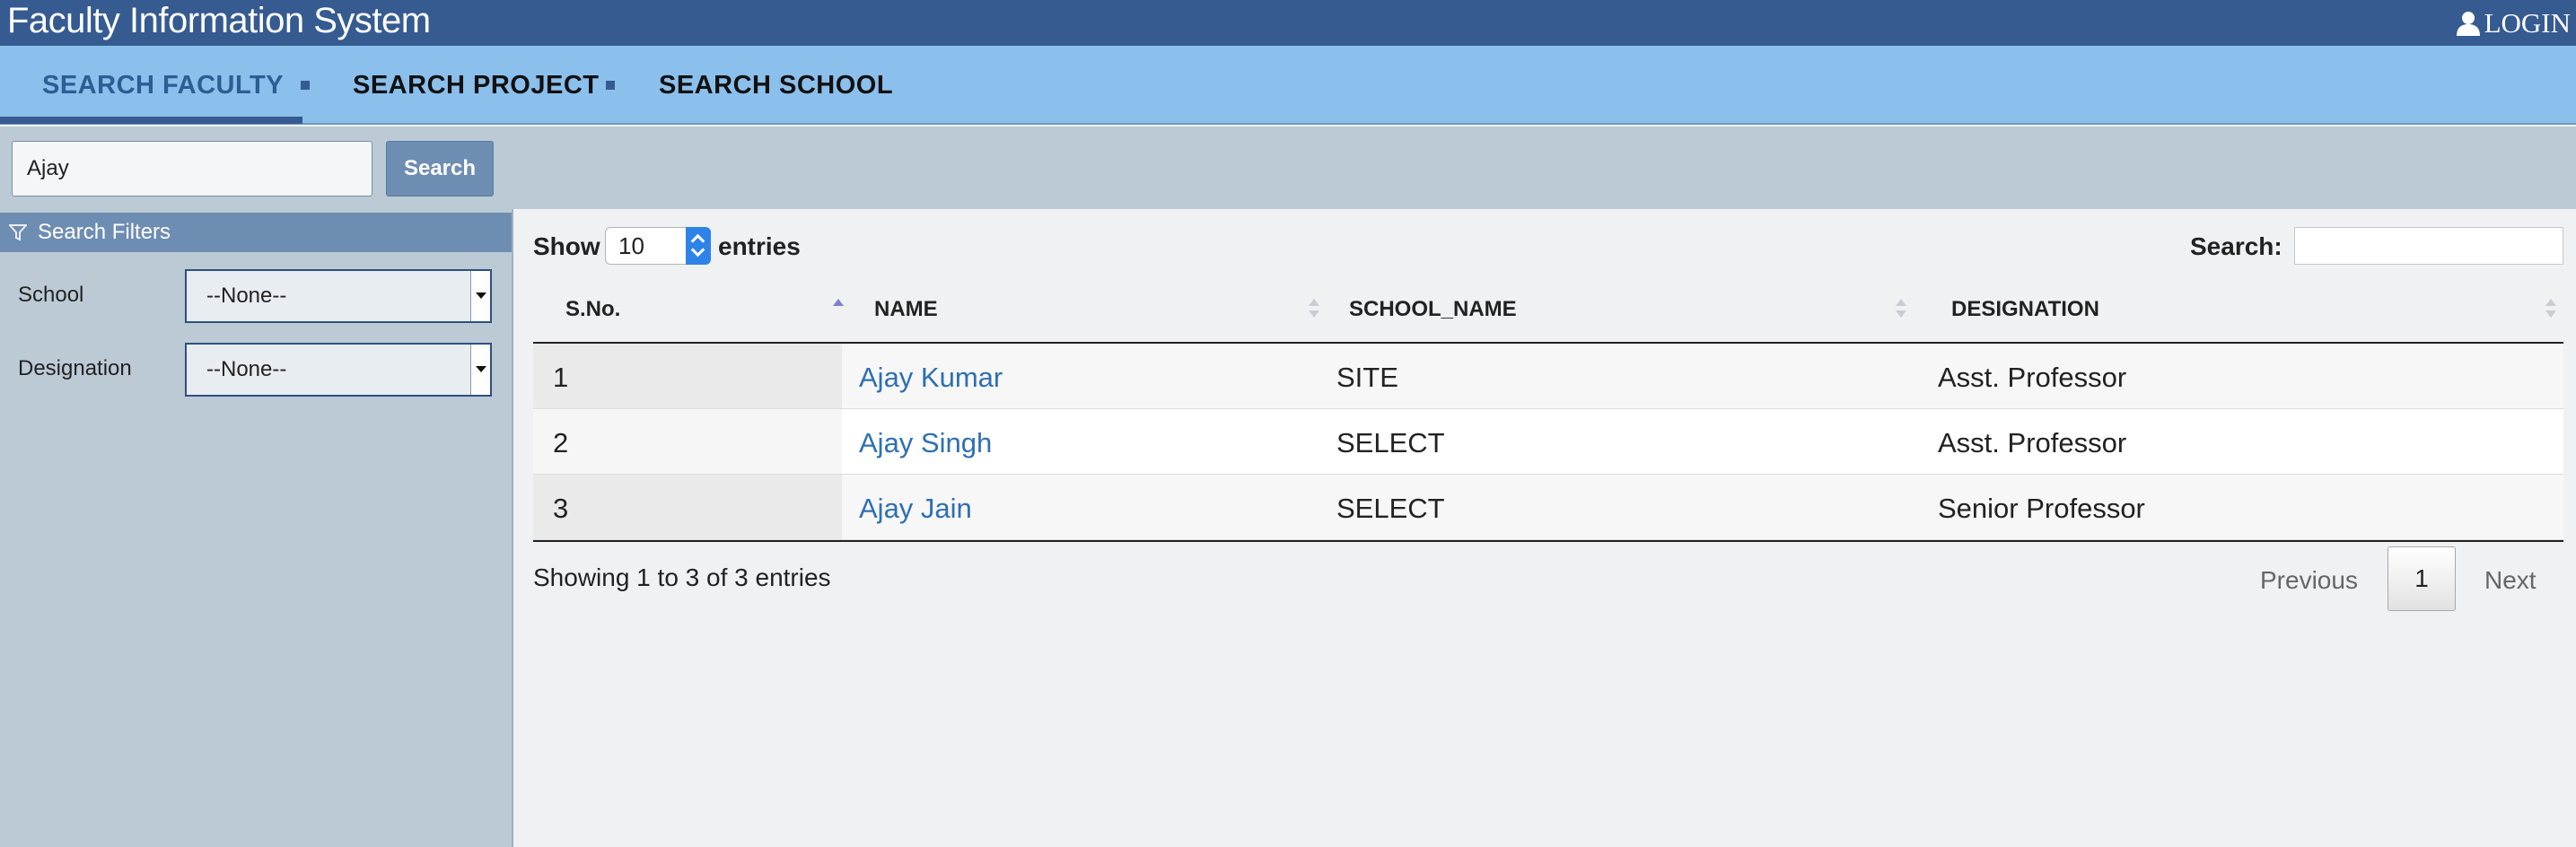  I want to click on column-header-school-name: SCHOOL_NAME, so click(1433, 309).